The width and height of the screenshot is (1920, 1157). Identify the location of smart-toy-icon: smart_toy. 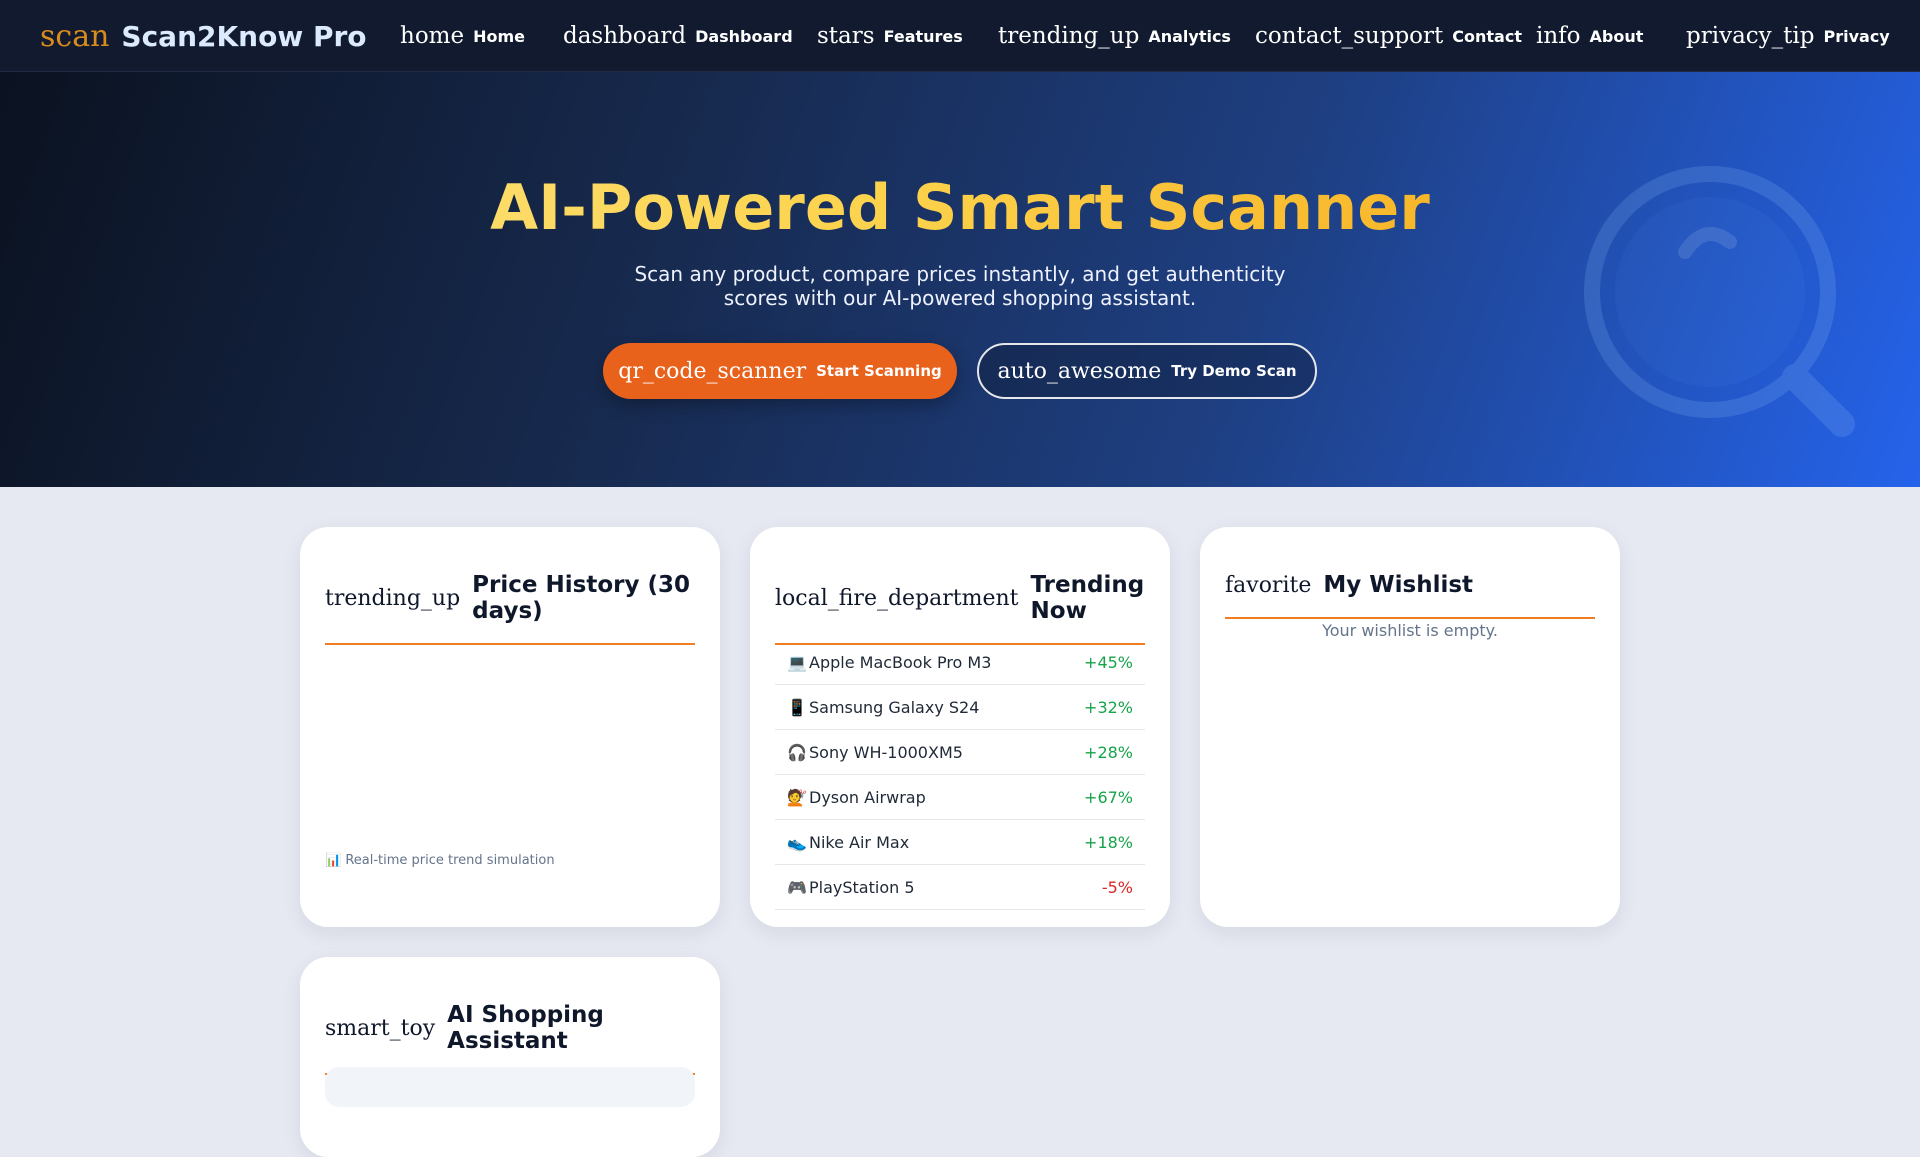
(380, 1028).